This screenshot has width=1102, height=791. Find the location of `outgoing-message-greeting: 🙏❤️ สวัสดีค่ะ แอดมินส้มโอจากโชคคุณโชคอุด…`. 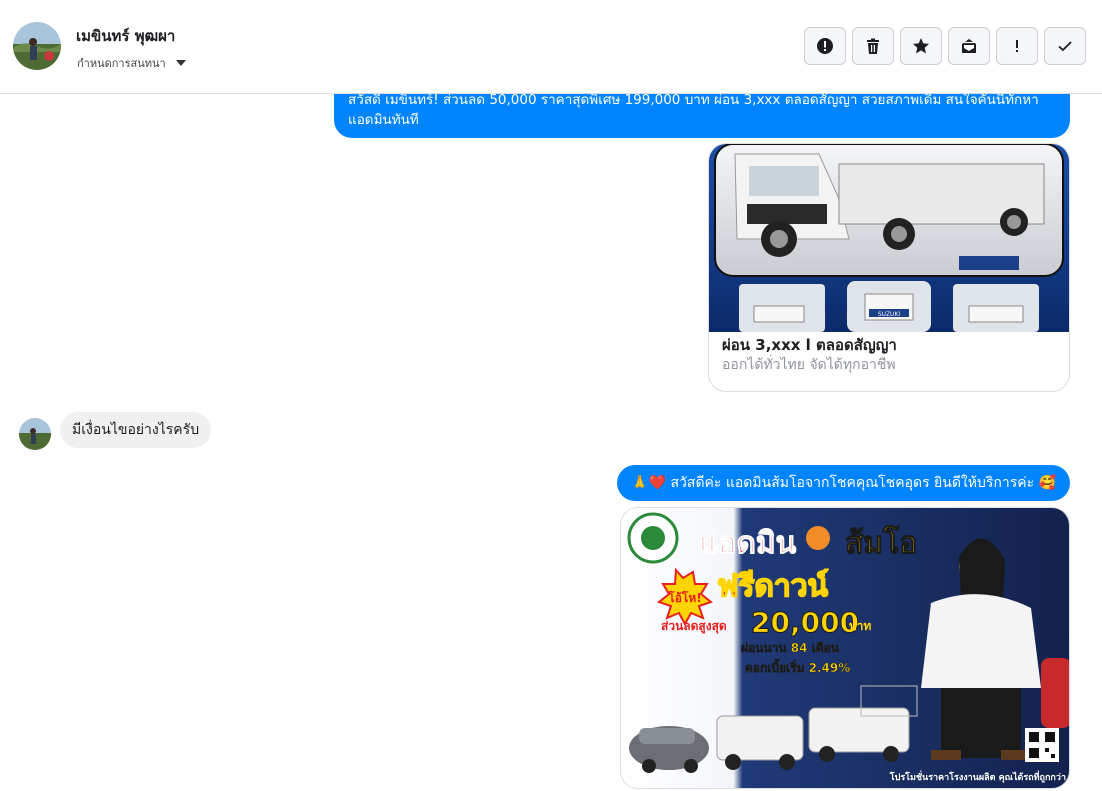

outgoing-message-greeting: 🙏❤️ สวัสดีค่ะ แอดมินส้มโอจากโชคคุณโชคอุด… is located at coordinates (843, 483).